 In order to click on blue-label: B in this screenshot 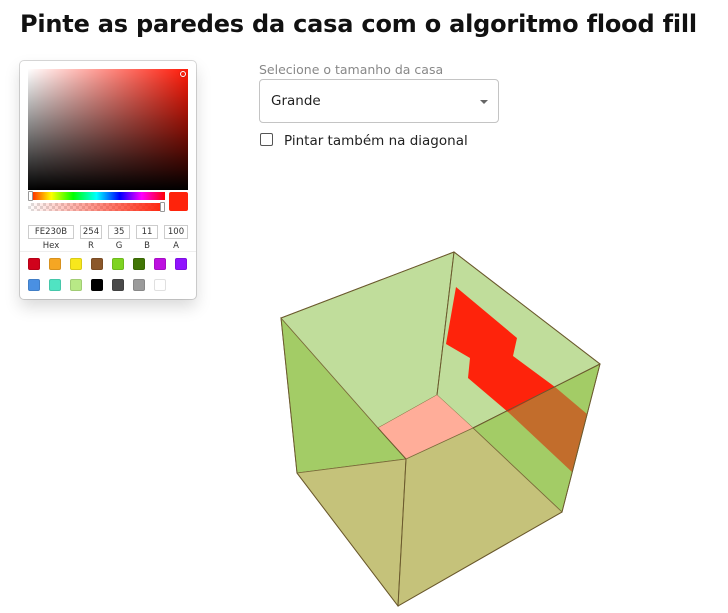, I will do `click(147, 246)`.